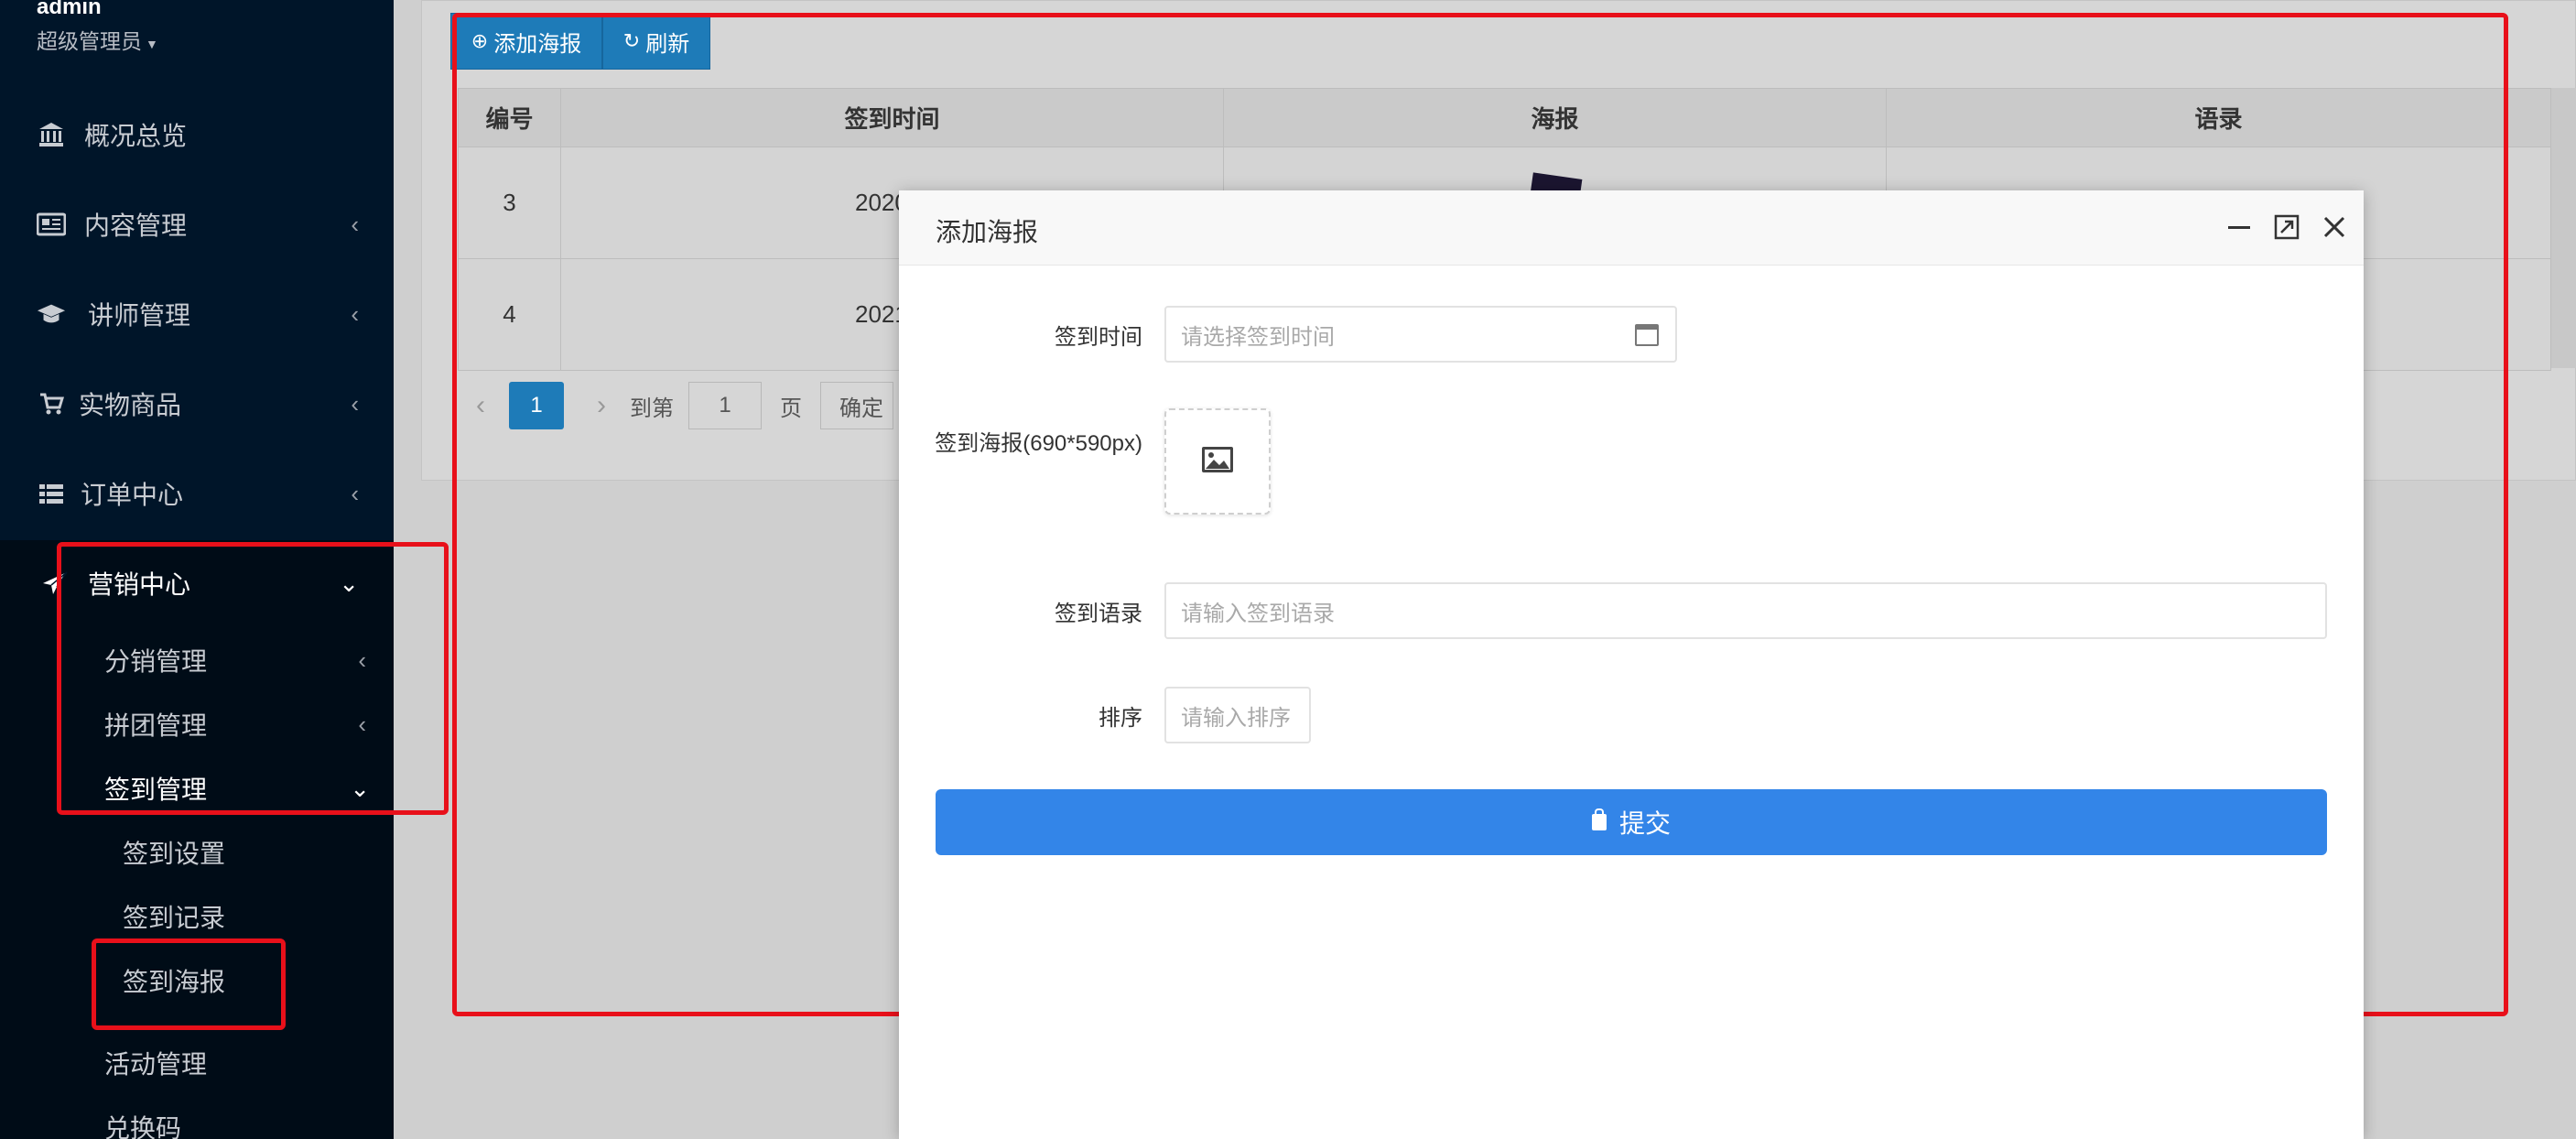  I want to click on sidebar-item-goods: 实物商品 ‹, so click(197, 404).